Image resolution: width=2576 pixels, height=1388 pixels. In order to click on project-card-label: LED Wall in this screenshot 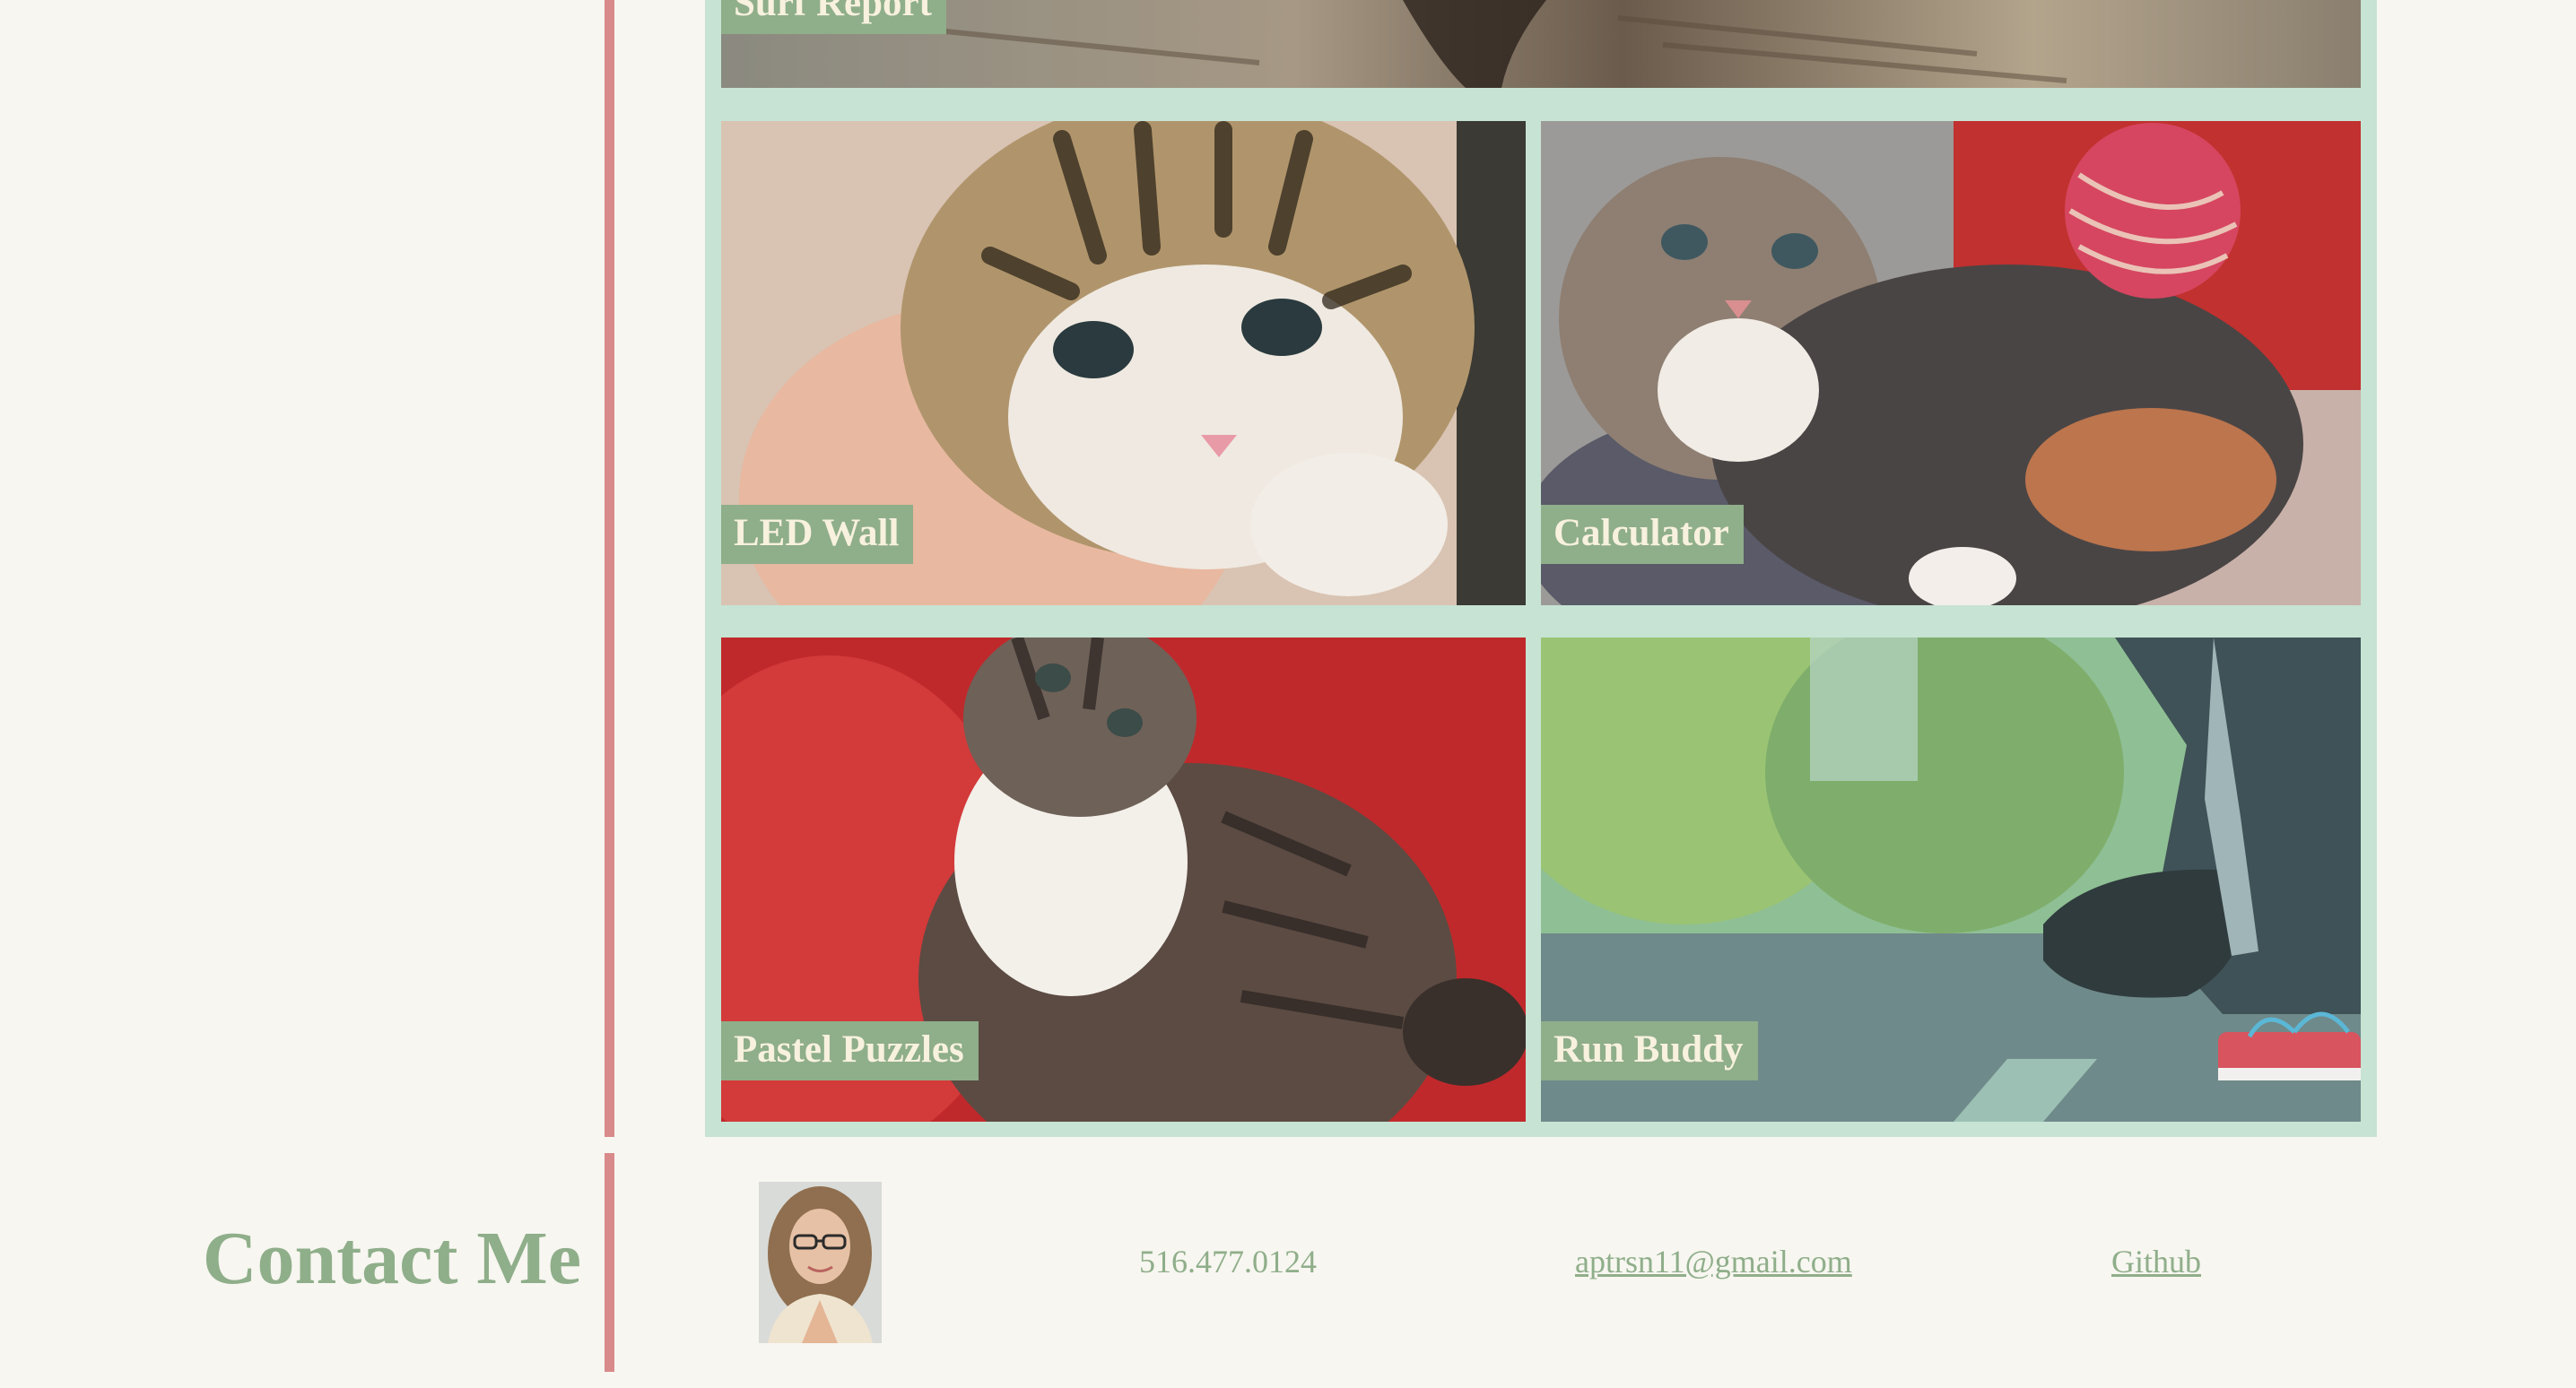, I will do `click(817, 534)`.